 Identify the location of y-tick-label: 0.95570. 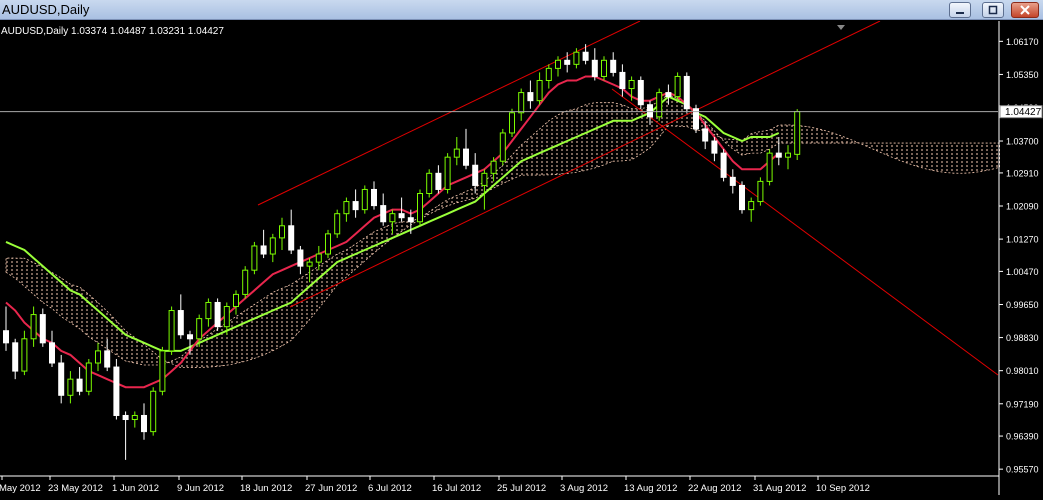
(1022, 470).